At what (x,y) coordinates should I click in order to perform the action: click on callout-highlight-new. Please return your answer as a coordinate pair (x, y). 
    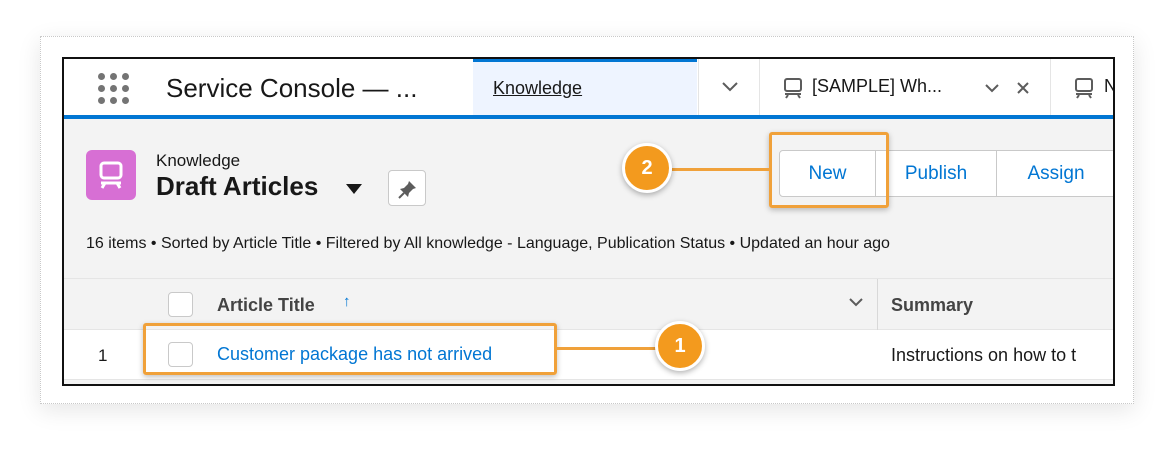
    Looking at the image, I should click on (829, 170).